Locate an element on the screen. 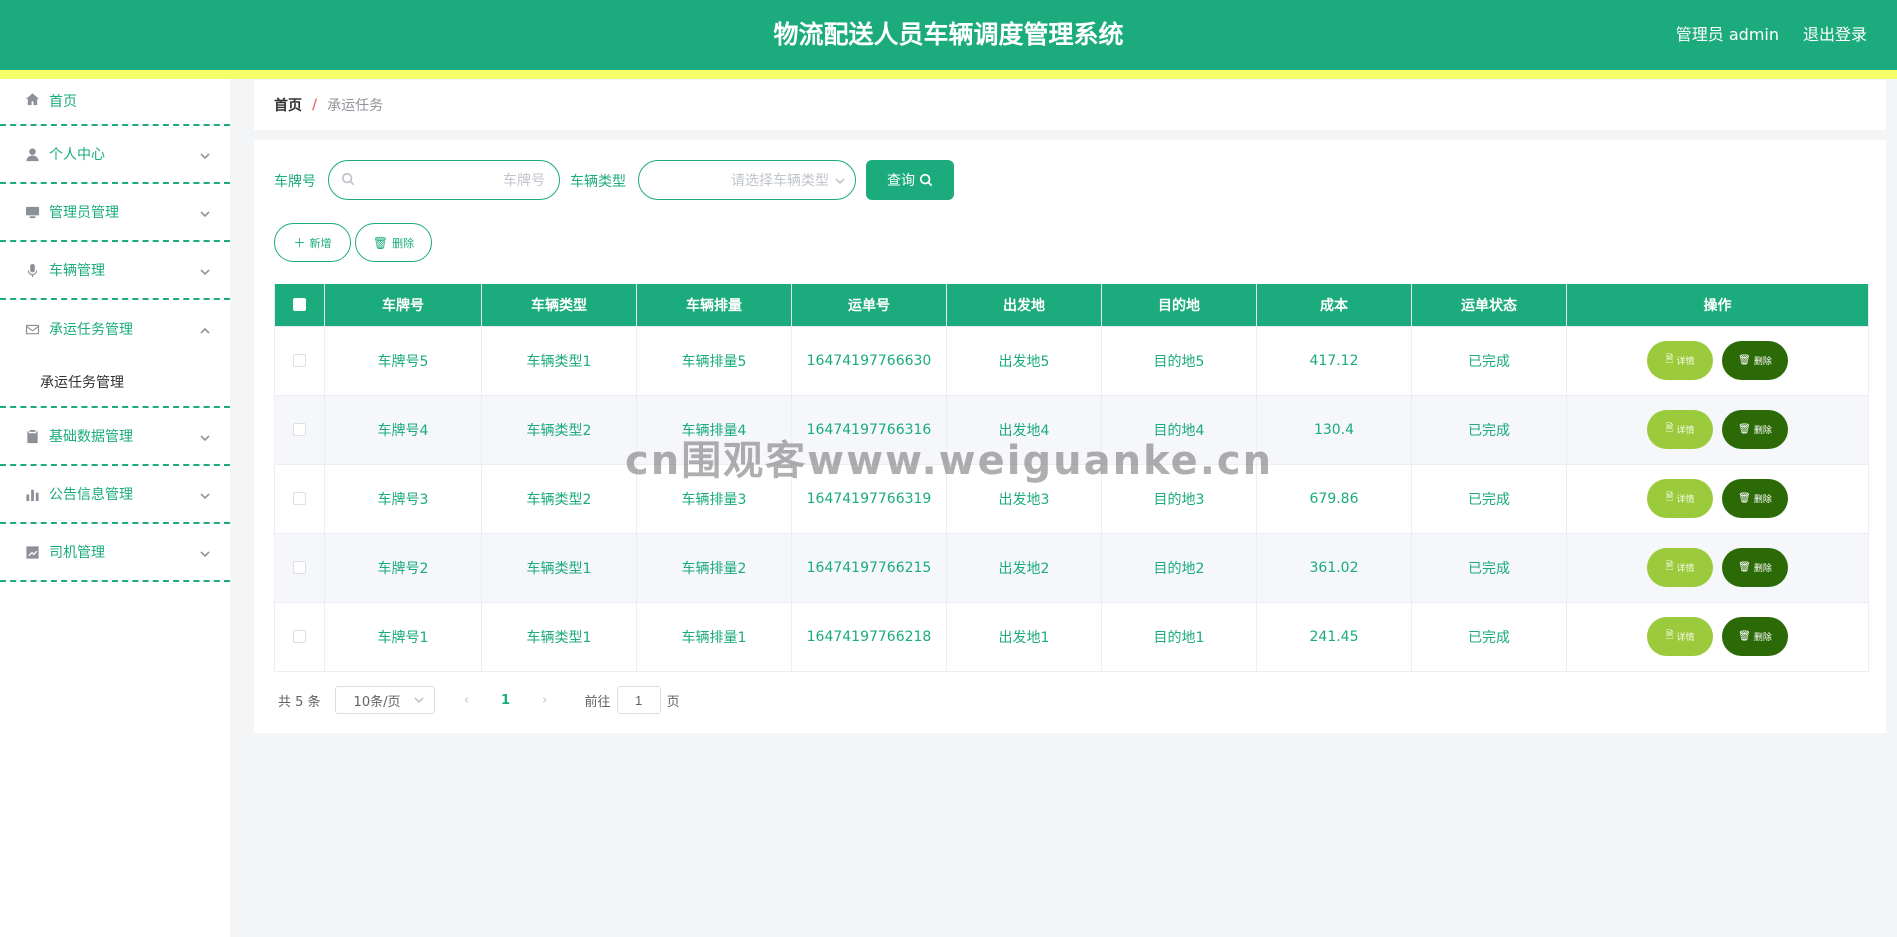 The width and height of the screenshot is (1897, 937). next-page-icon: › is located at coordinates (545, 700).